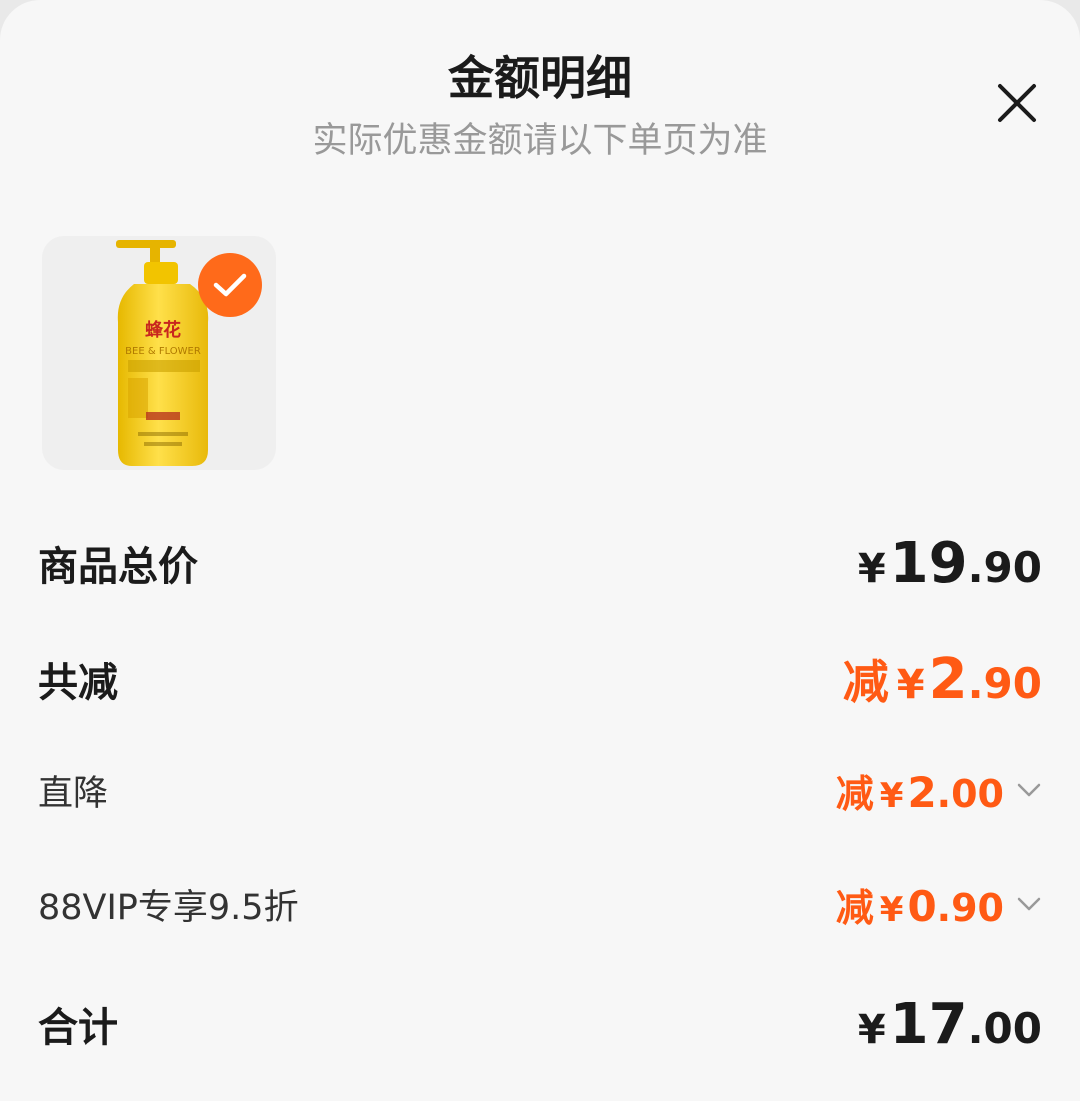  I want to click on row-88vip-discount: 88VIP专享9.5折 减 ¥ 0 .90, so click(540, 904).